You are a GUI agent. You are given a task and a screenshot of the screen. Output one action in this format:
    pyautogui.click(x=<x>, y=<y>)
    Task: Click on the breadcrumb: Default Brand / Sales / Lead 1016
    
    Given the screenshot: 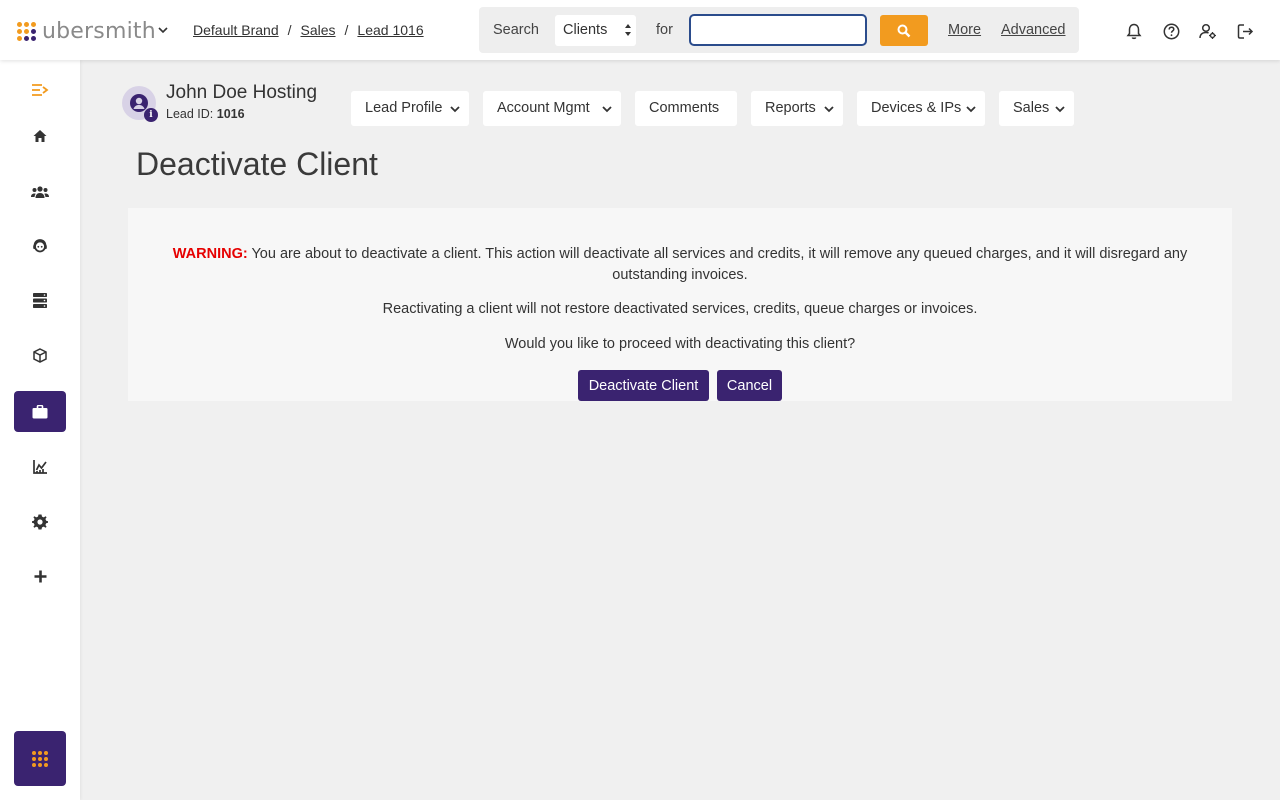 What is the action you would take?
    pyautogui.click(x=308, y=30)
    